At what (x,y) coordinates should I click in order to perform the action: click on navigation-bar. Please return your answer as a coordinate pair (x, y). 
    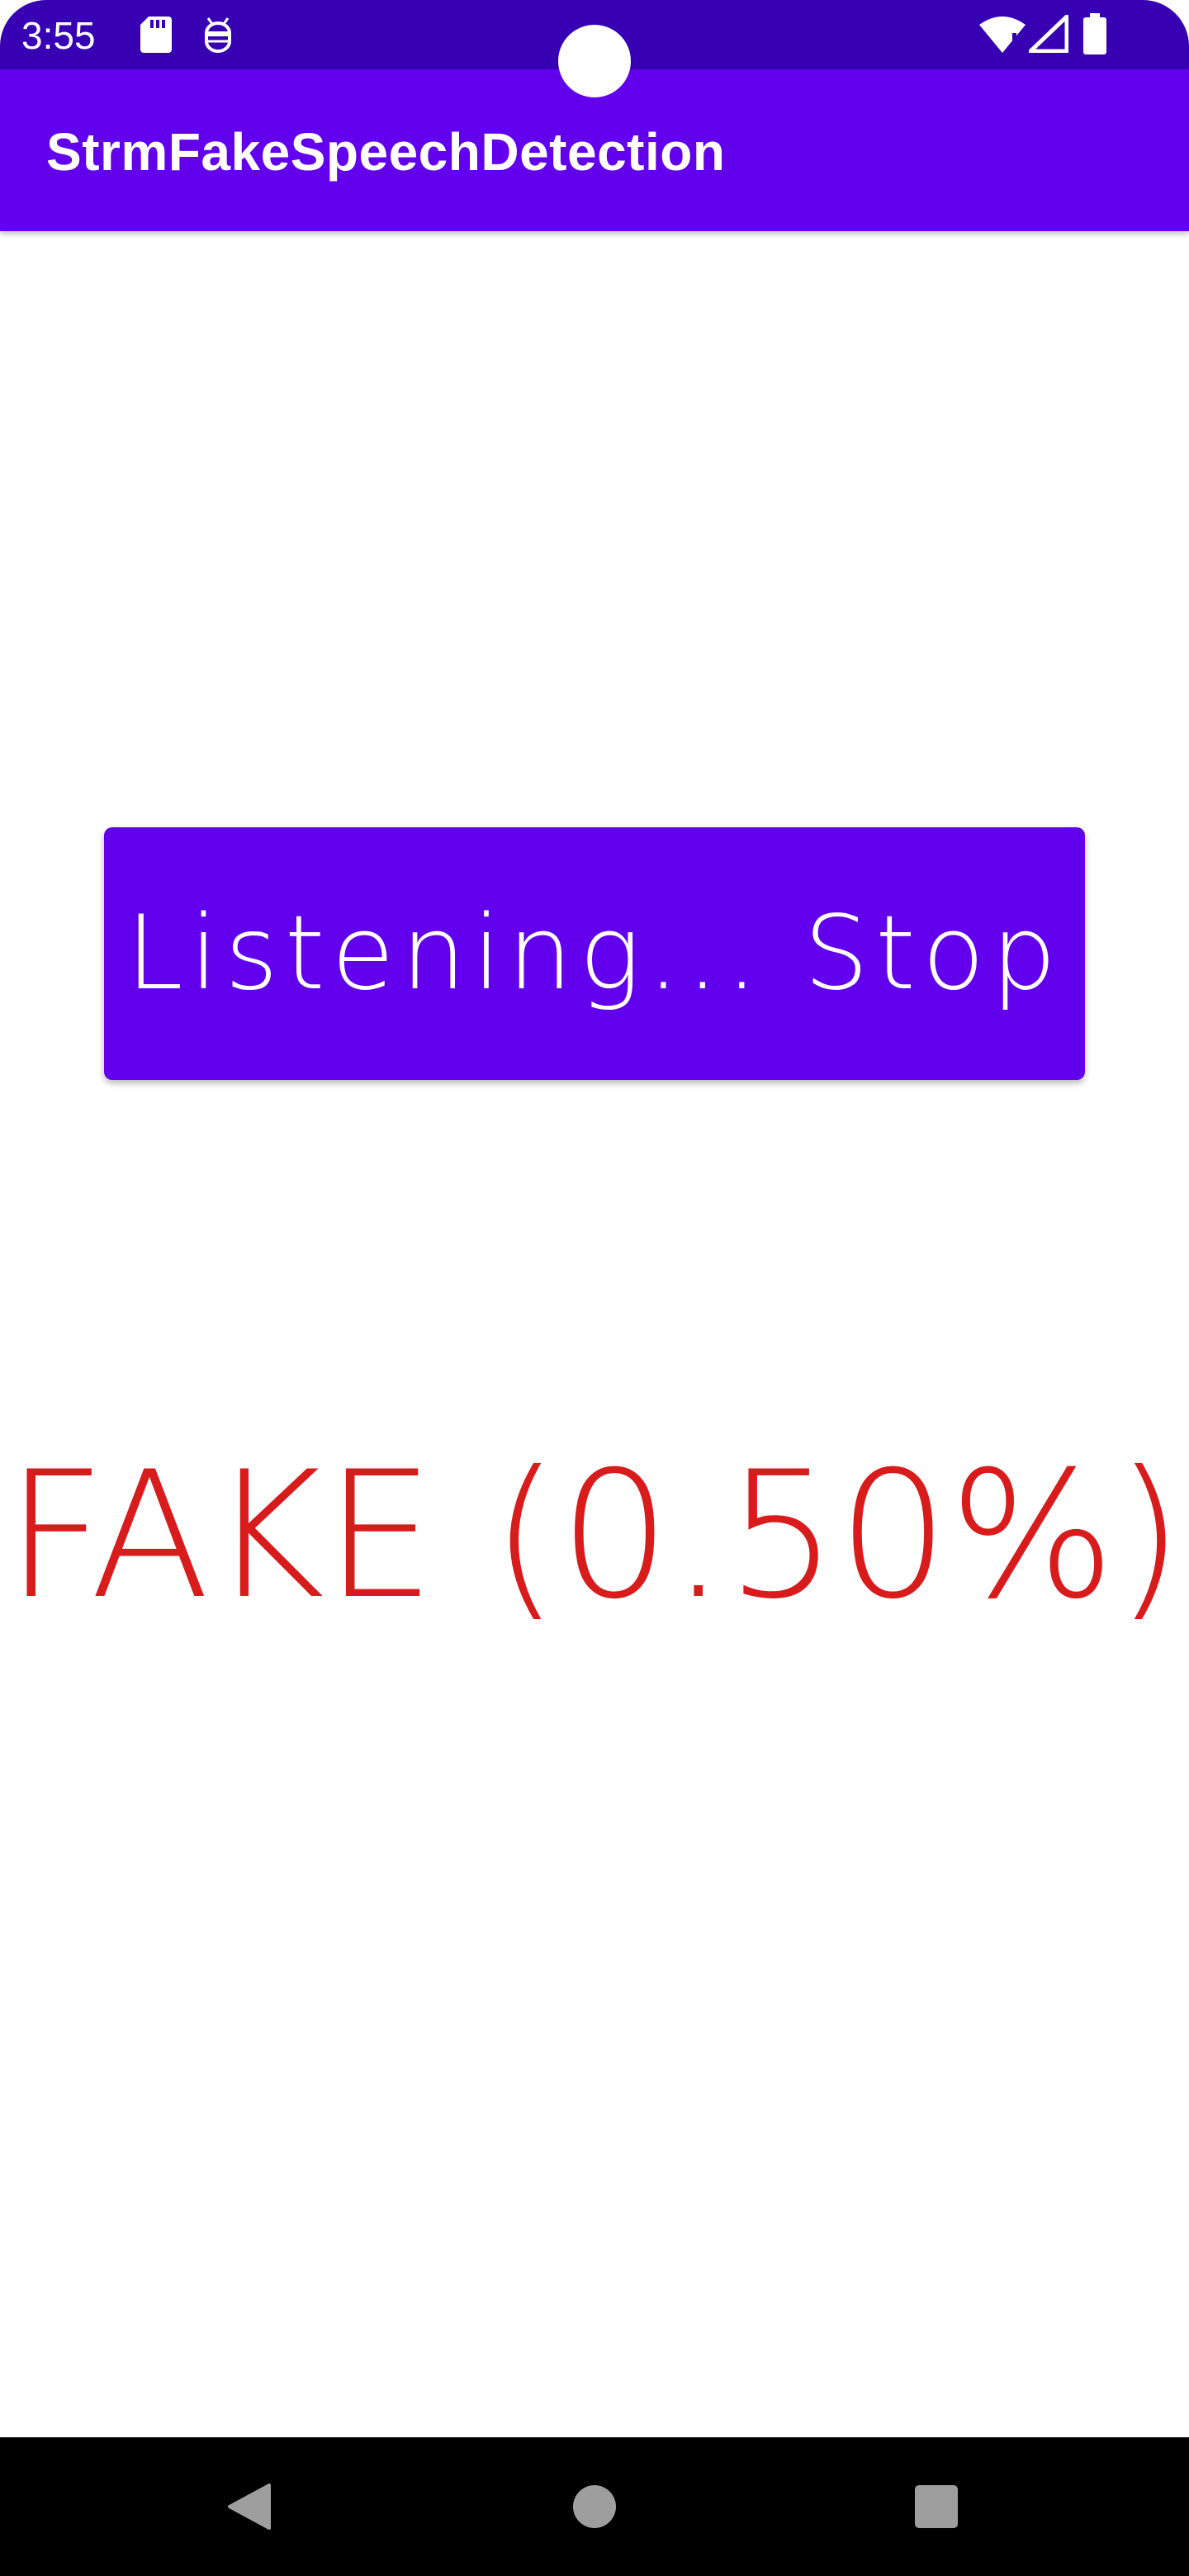
    Looking at the image, I should click on (594, 2506).